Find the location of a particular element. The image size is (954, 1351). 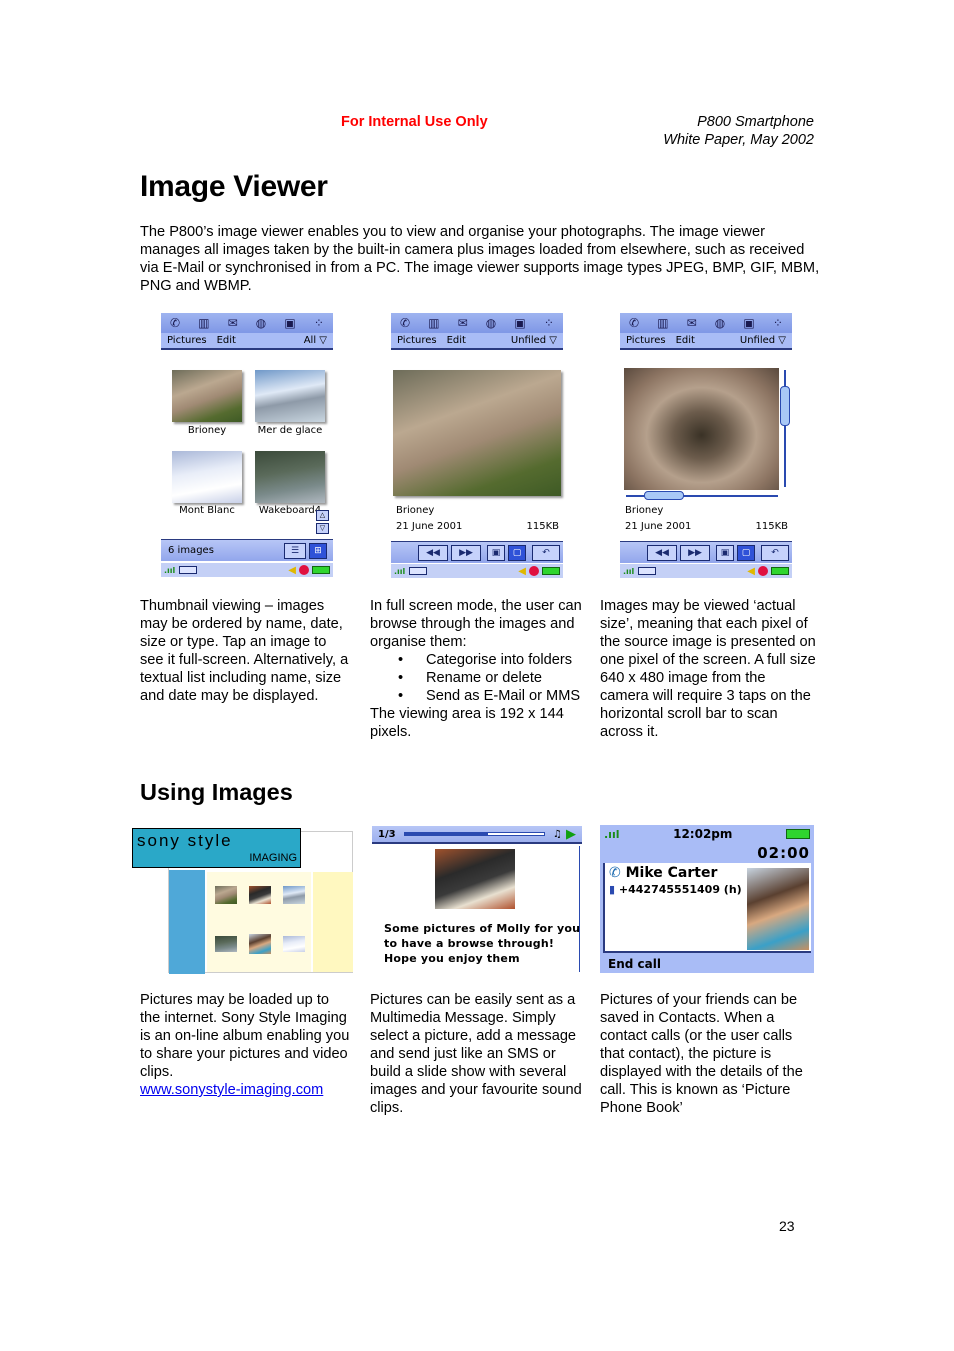

horizontal-scroll-thumb is located at coordinates (664, 495).